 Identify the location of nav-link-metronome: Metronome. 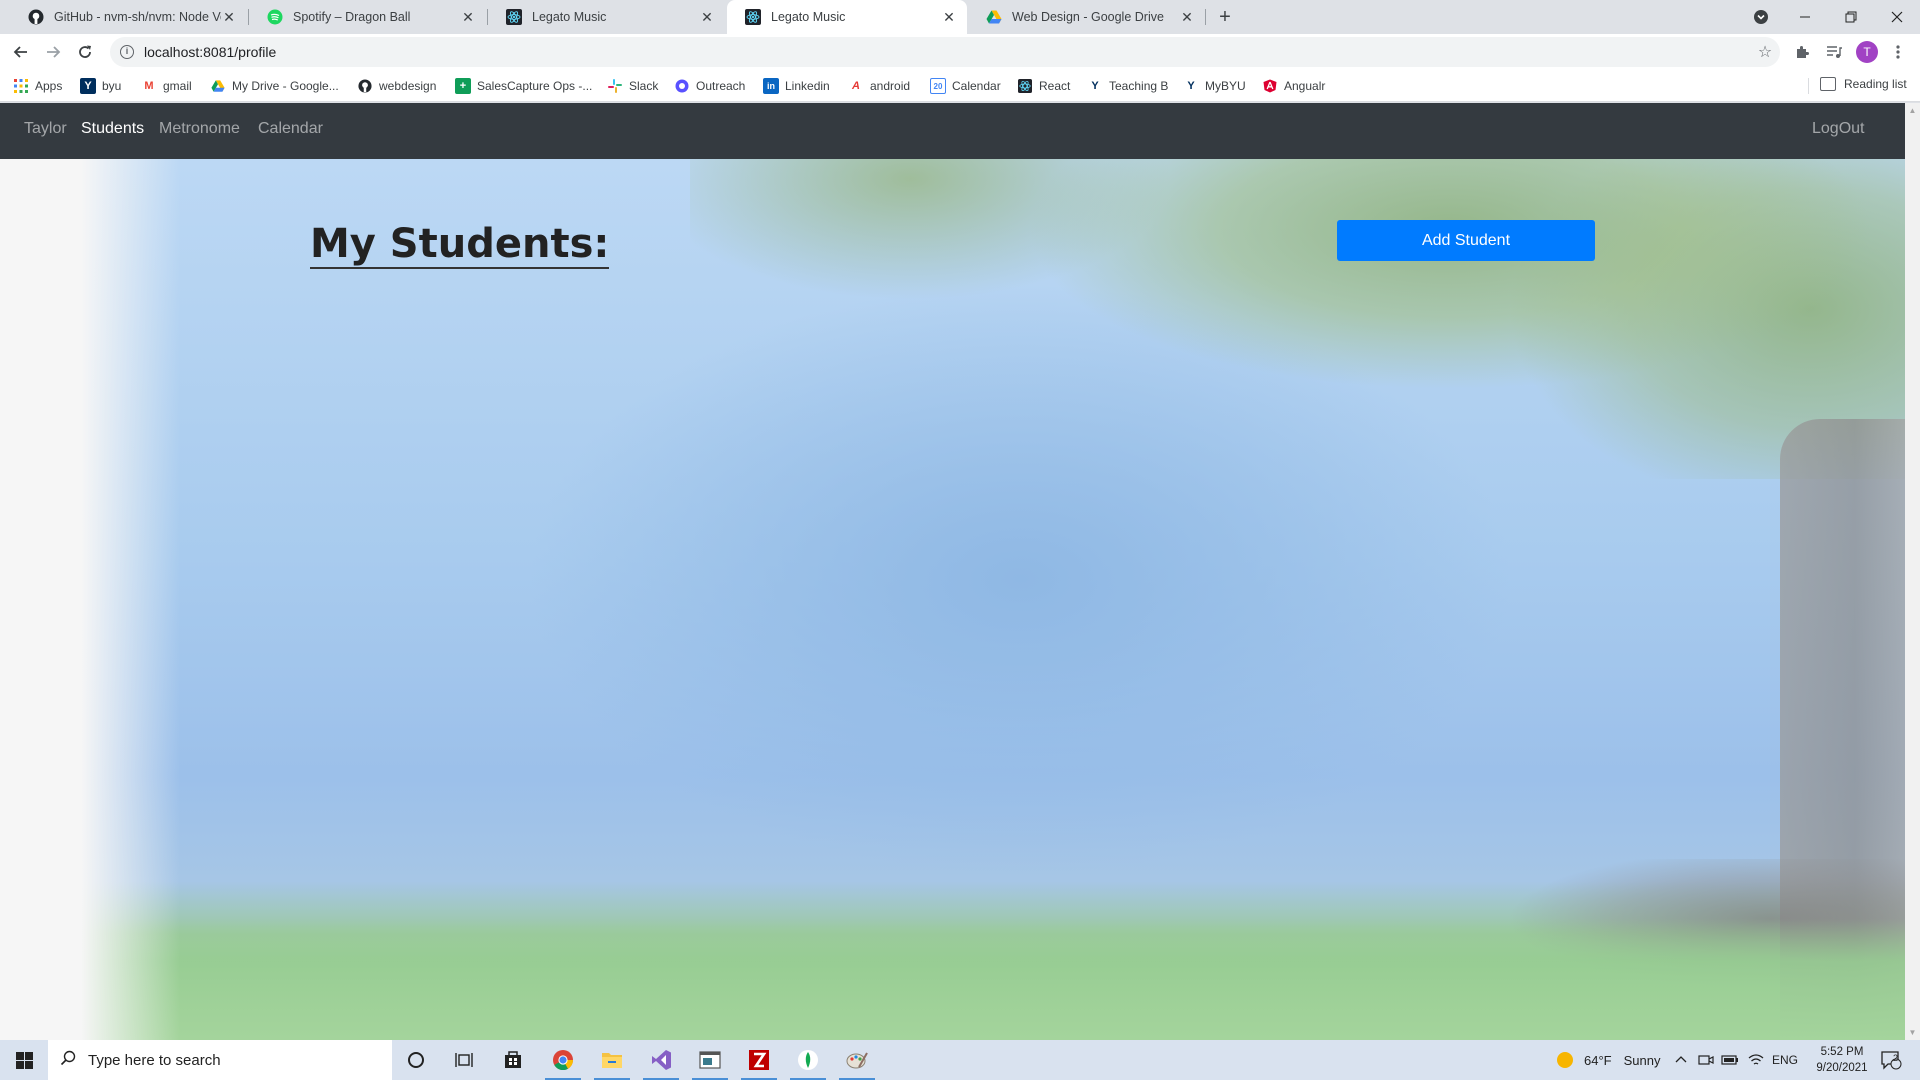
(199, 129).